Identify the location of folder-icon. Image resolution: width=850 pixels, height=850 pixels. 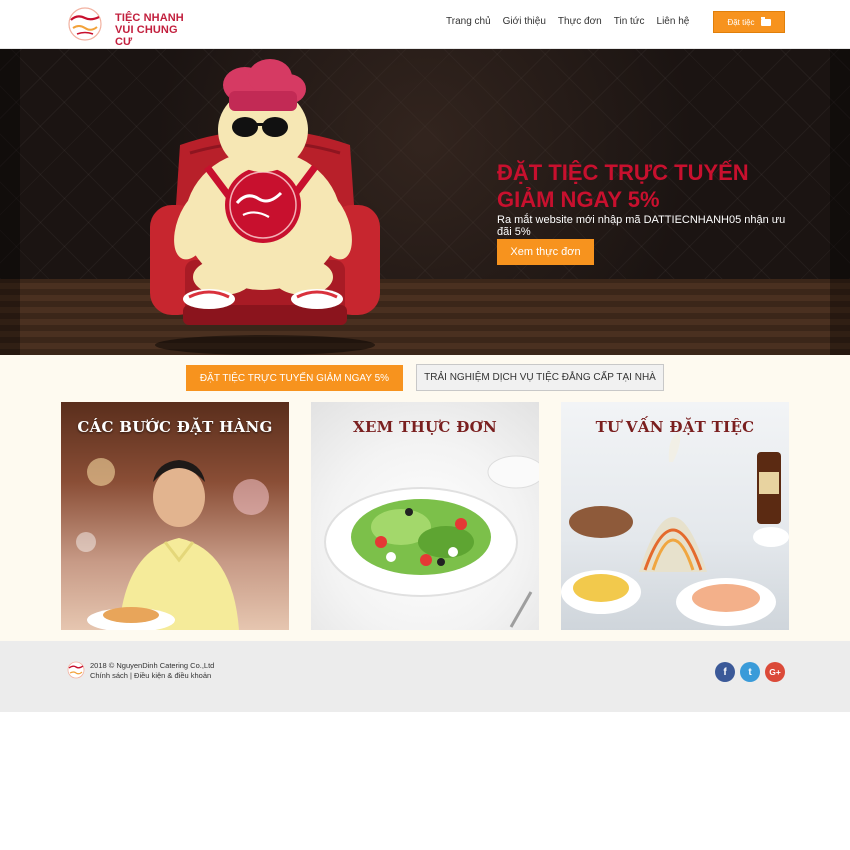
(765, 21).